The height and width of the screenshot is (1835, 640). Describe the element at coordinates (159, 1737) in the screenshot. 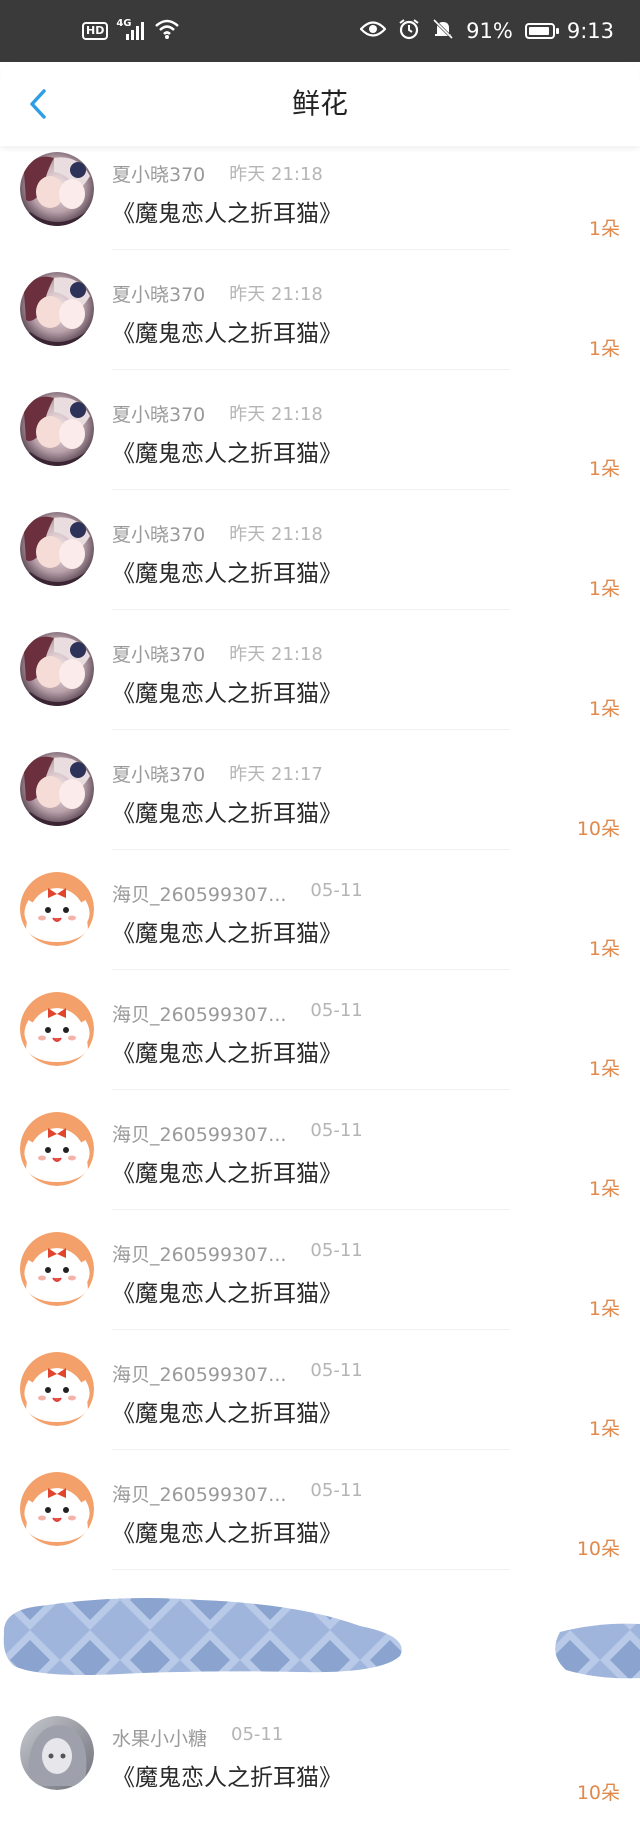

I see `username: 水果小小糖` at that location.